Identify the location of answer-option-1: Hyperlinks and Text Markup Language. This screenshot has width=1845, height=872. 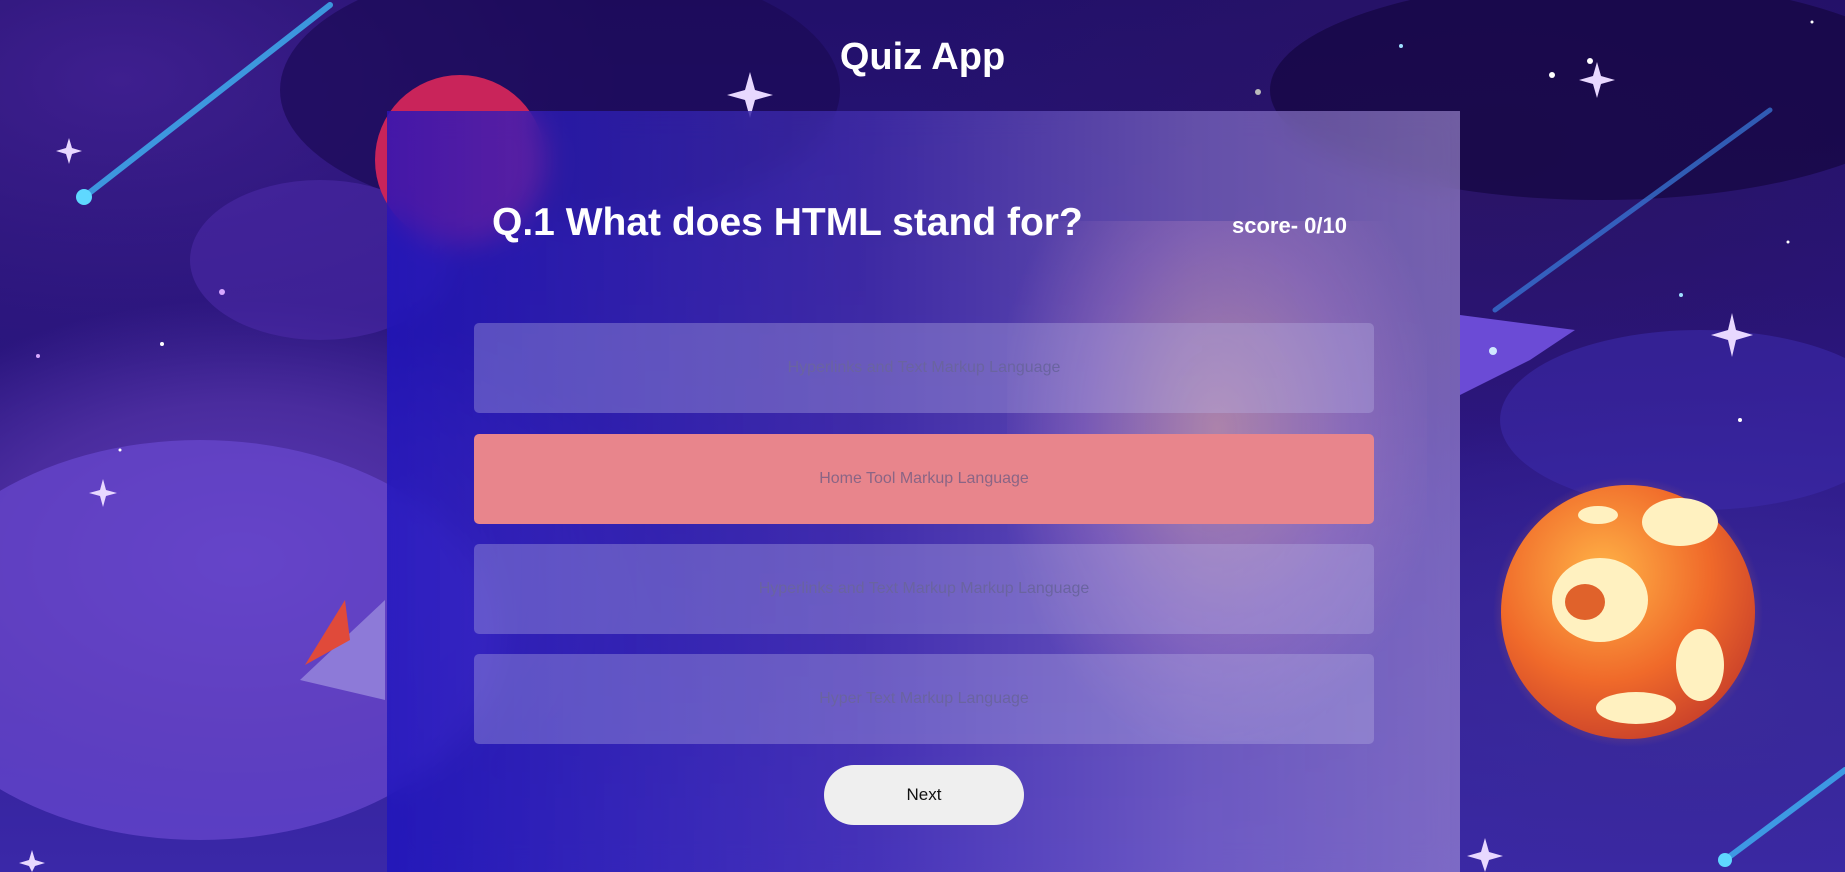
(924, 368).